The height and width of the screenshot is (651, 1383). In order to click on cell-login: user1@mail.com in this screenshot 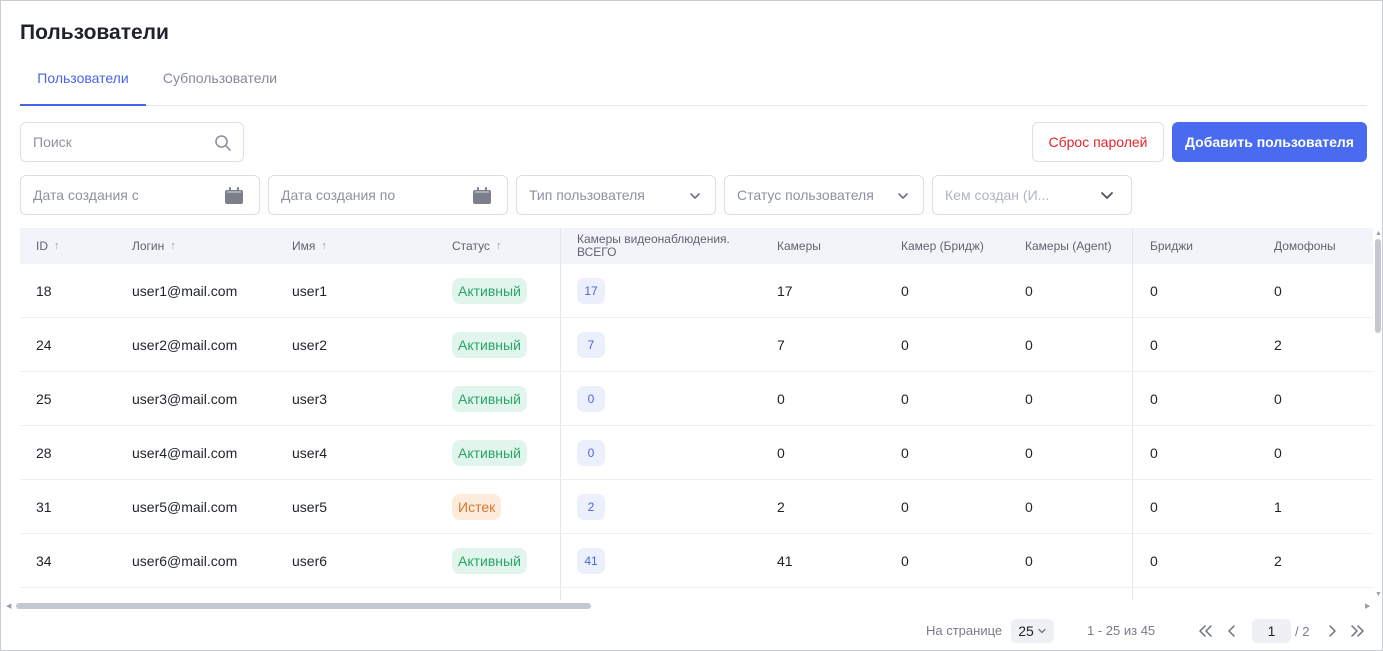, I will do `click(184, 291)`.